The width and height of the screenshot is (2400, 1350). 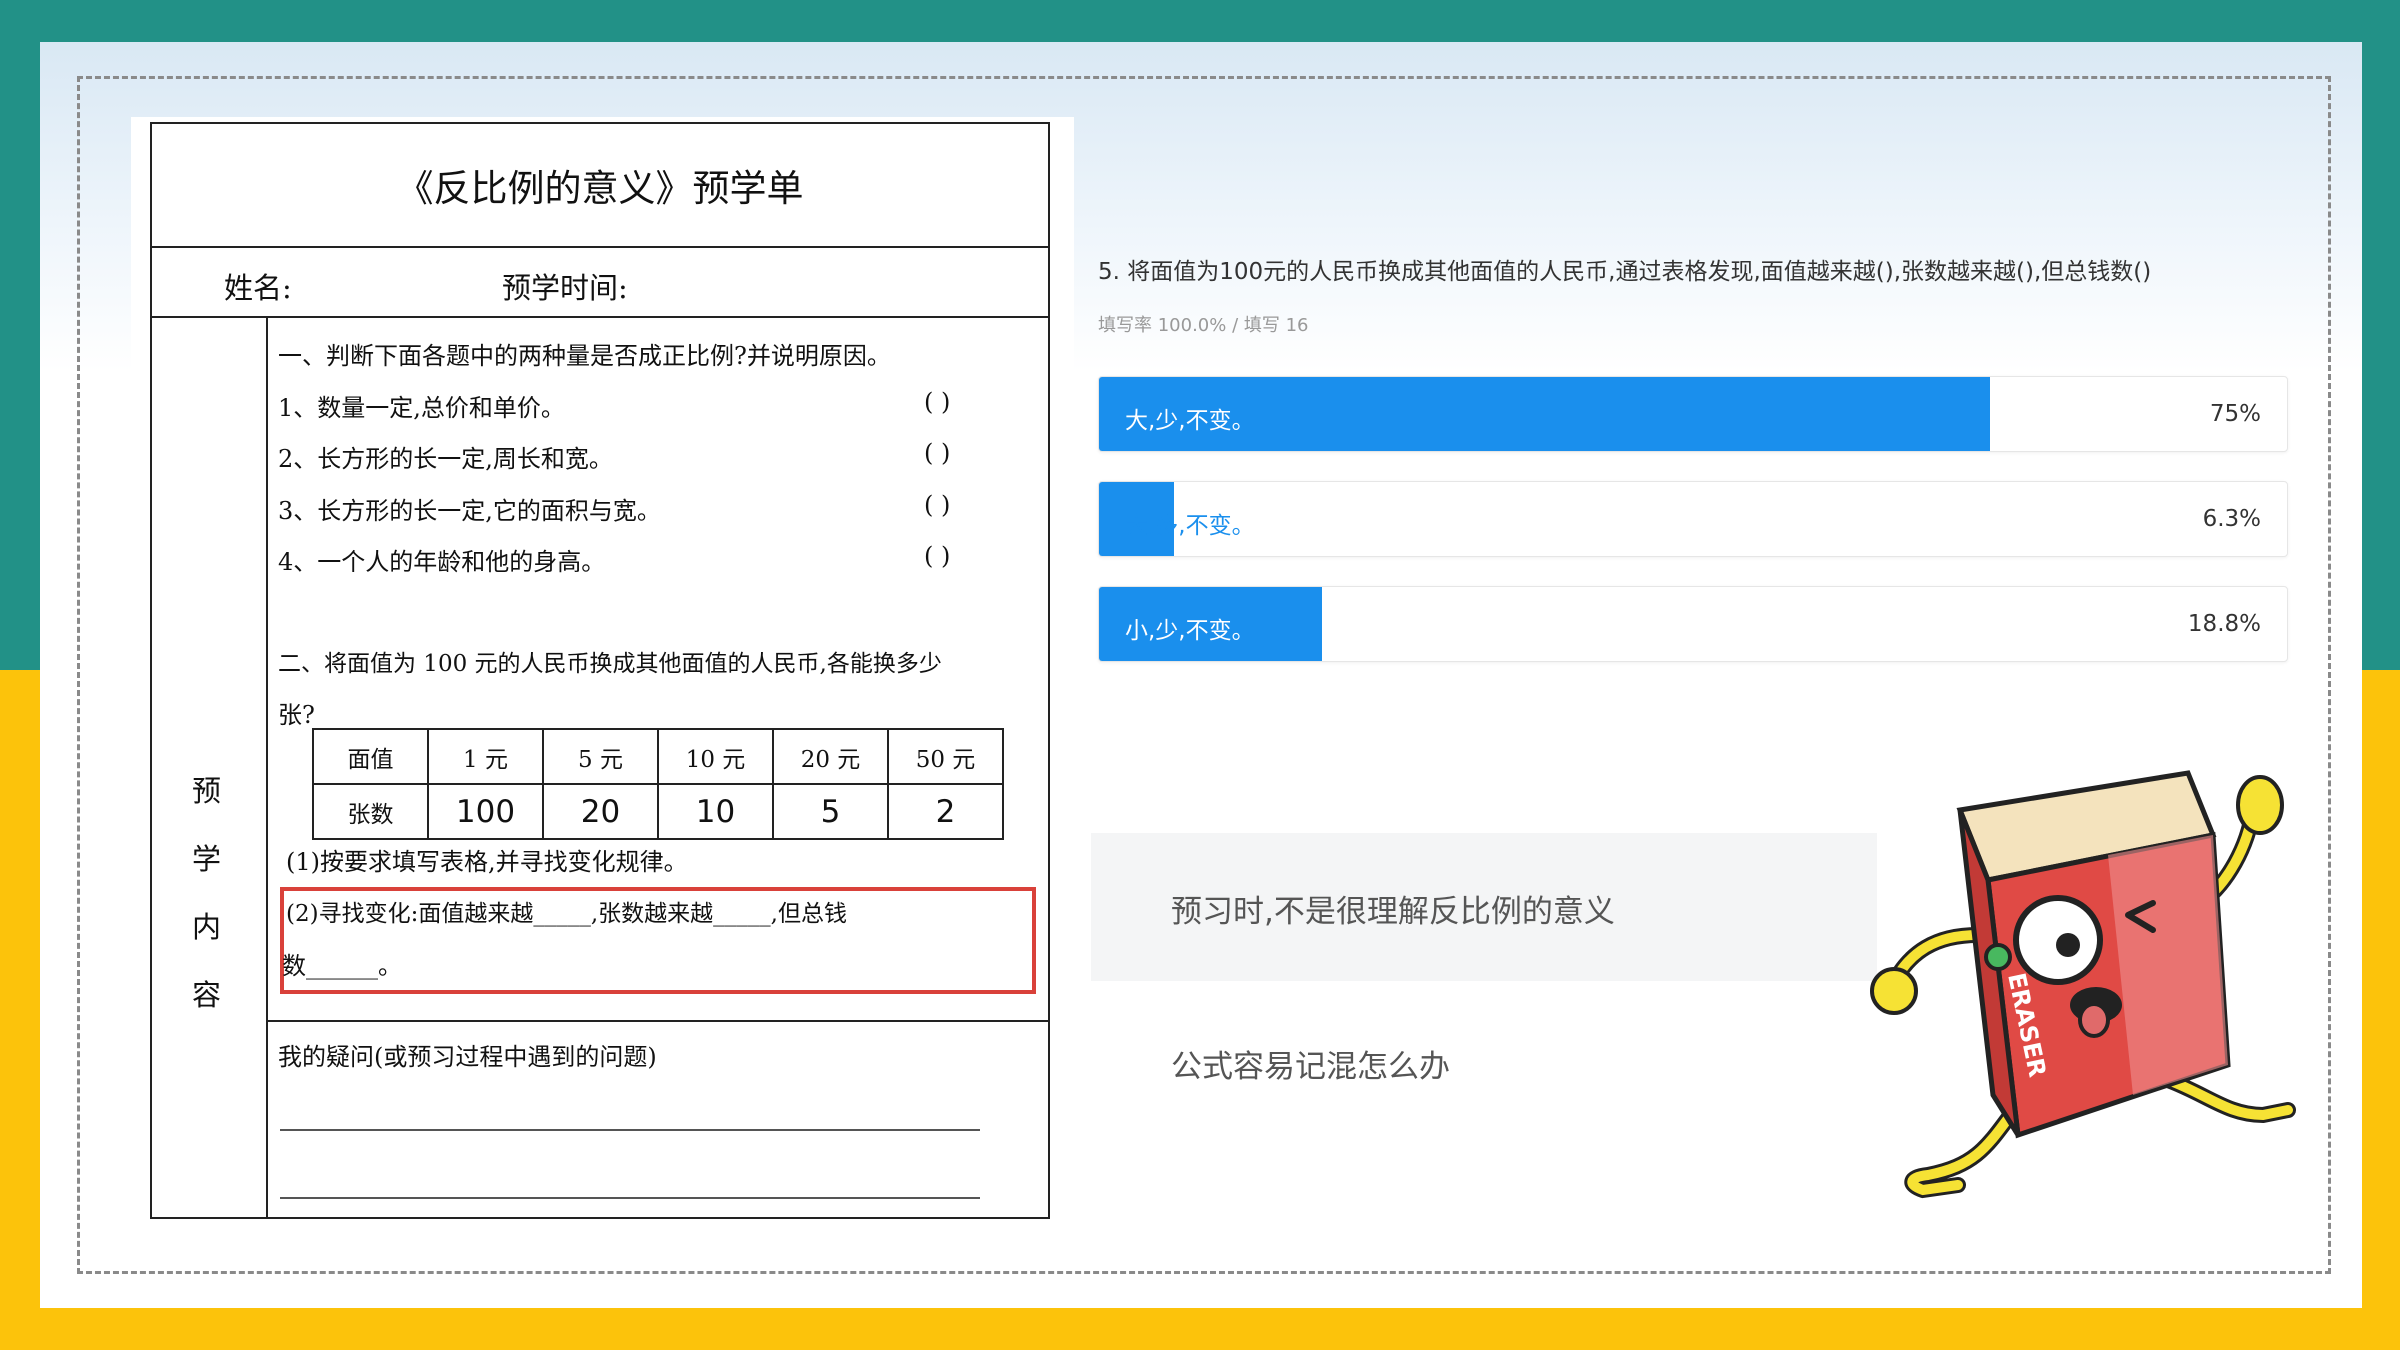 I want to click on table-row: 张数 100 20 10 5 2, so click(x=658, y=811).